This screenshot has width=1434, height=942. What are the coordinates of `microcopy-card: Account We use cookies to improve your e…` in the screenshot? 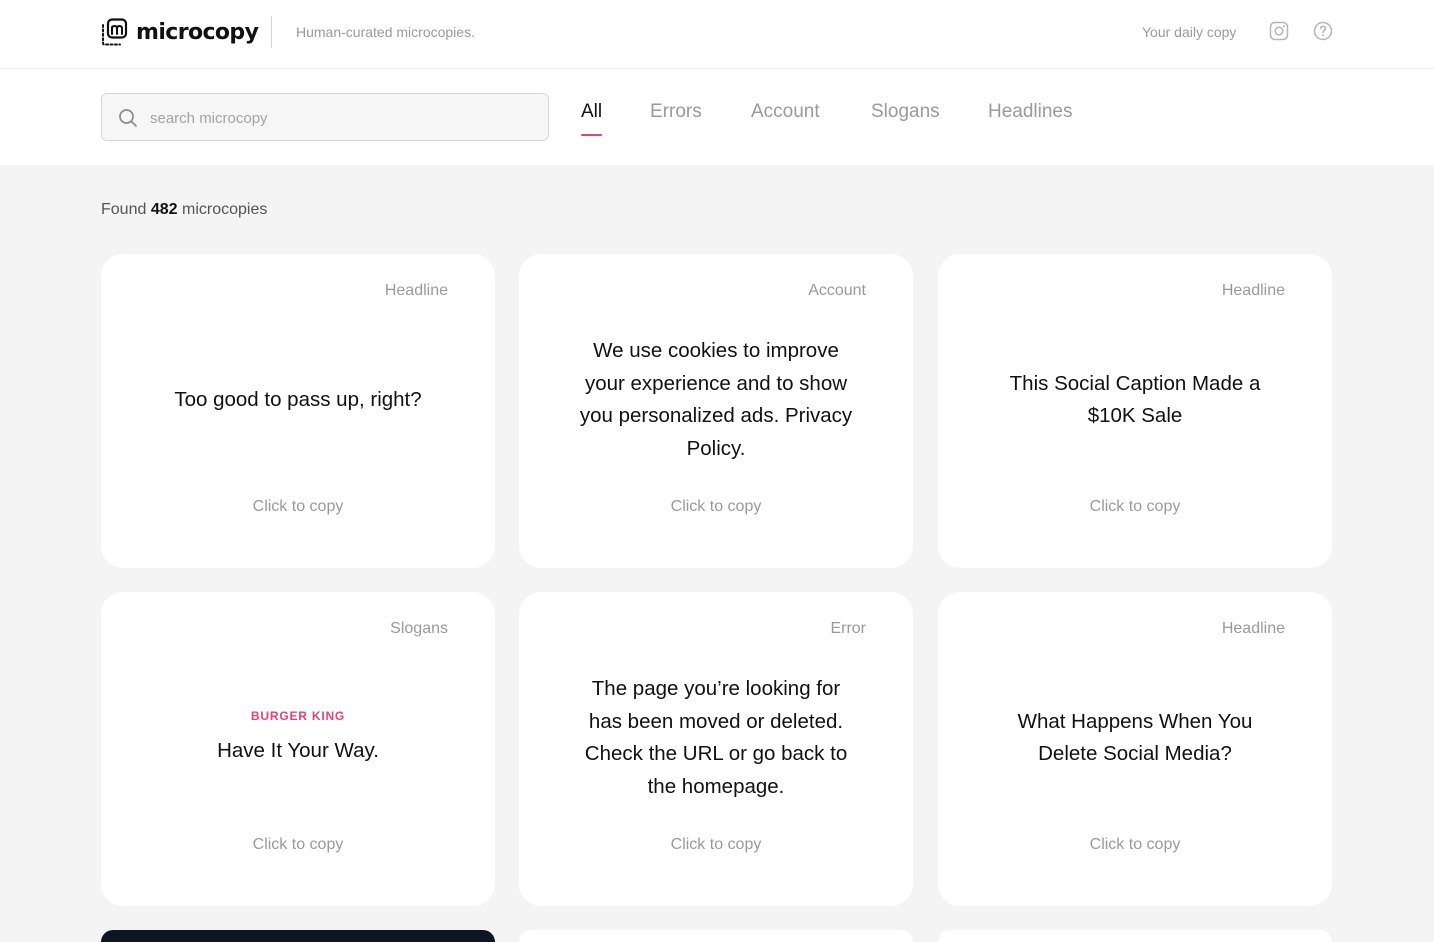 It's located at (716, 411).